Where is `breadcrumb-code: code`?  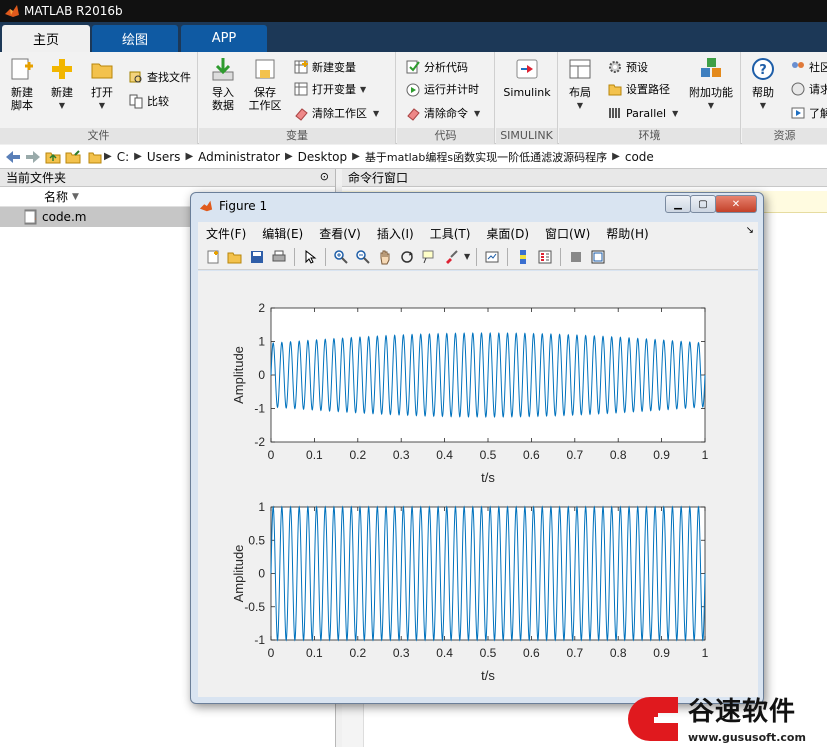
breadcrumb-code: code is located at coordinates (639, 157).